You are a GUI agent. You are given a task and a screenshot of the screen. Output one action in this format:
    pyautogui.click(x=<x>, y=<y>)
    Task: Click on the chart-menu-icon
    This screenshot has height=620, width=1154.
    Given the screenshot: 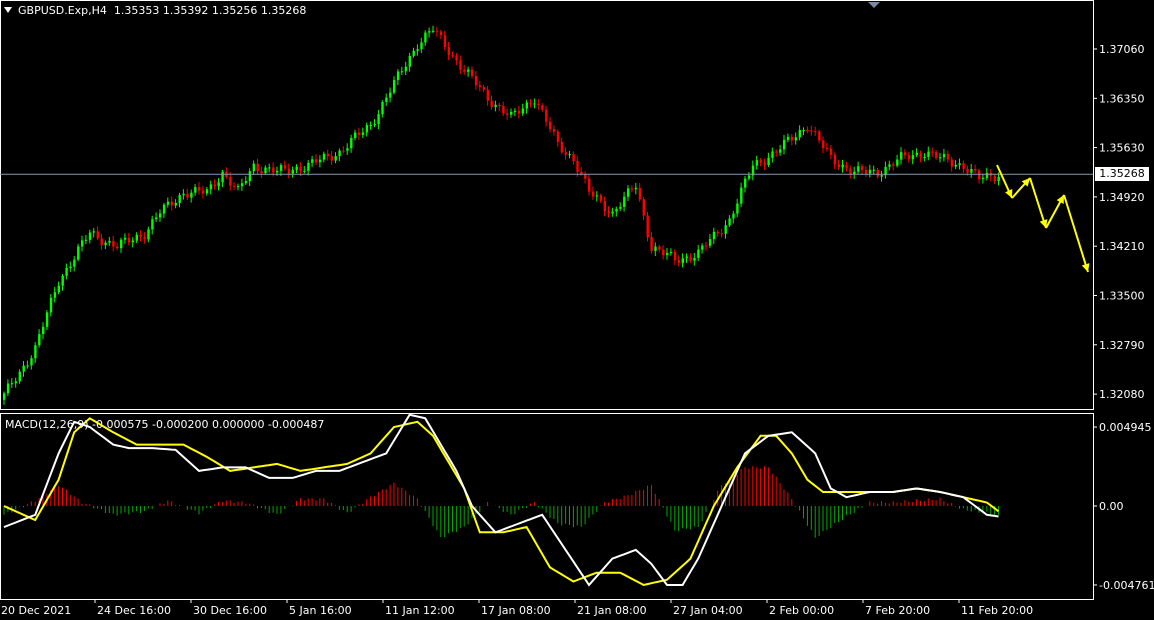 What is the action you would take?
    pyautogui.click(x=8, y=10)
    